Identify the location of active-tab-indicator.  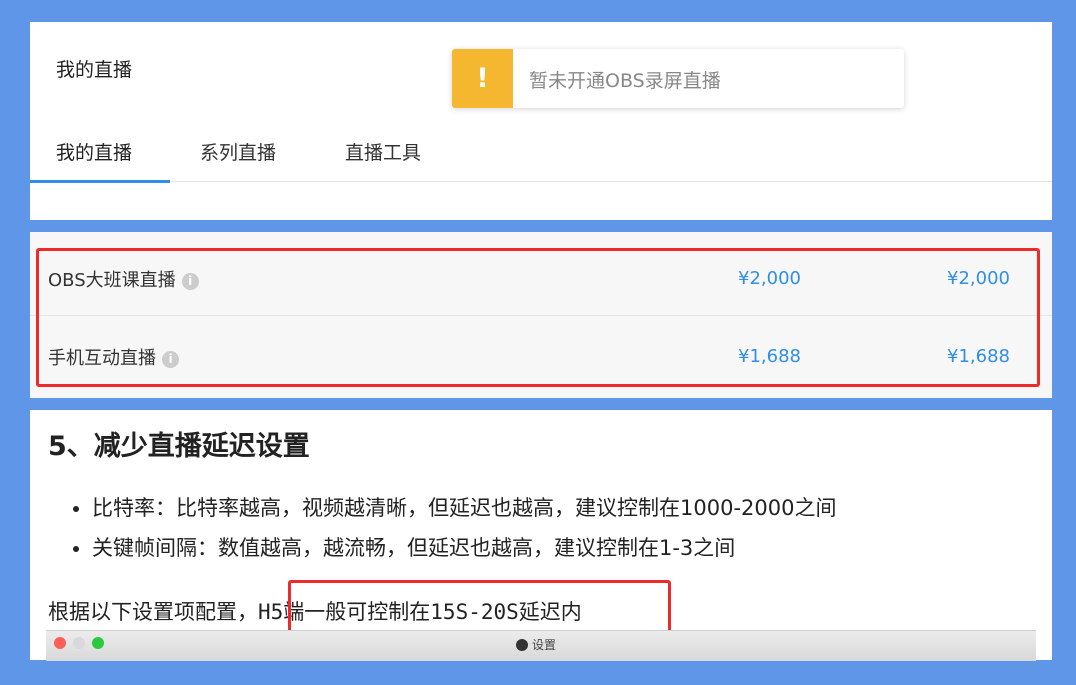
(100, 181).